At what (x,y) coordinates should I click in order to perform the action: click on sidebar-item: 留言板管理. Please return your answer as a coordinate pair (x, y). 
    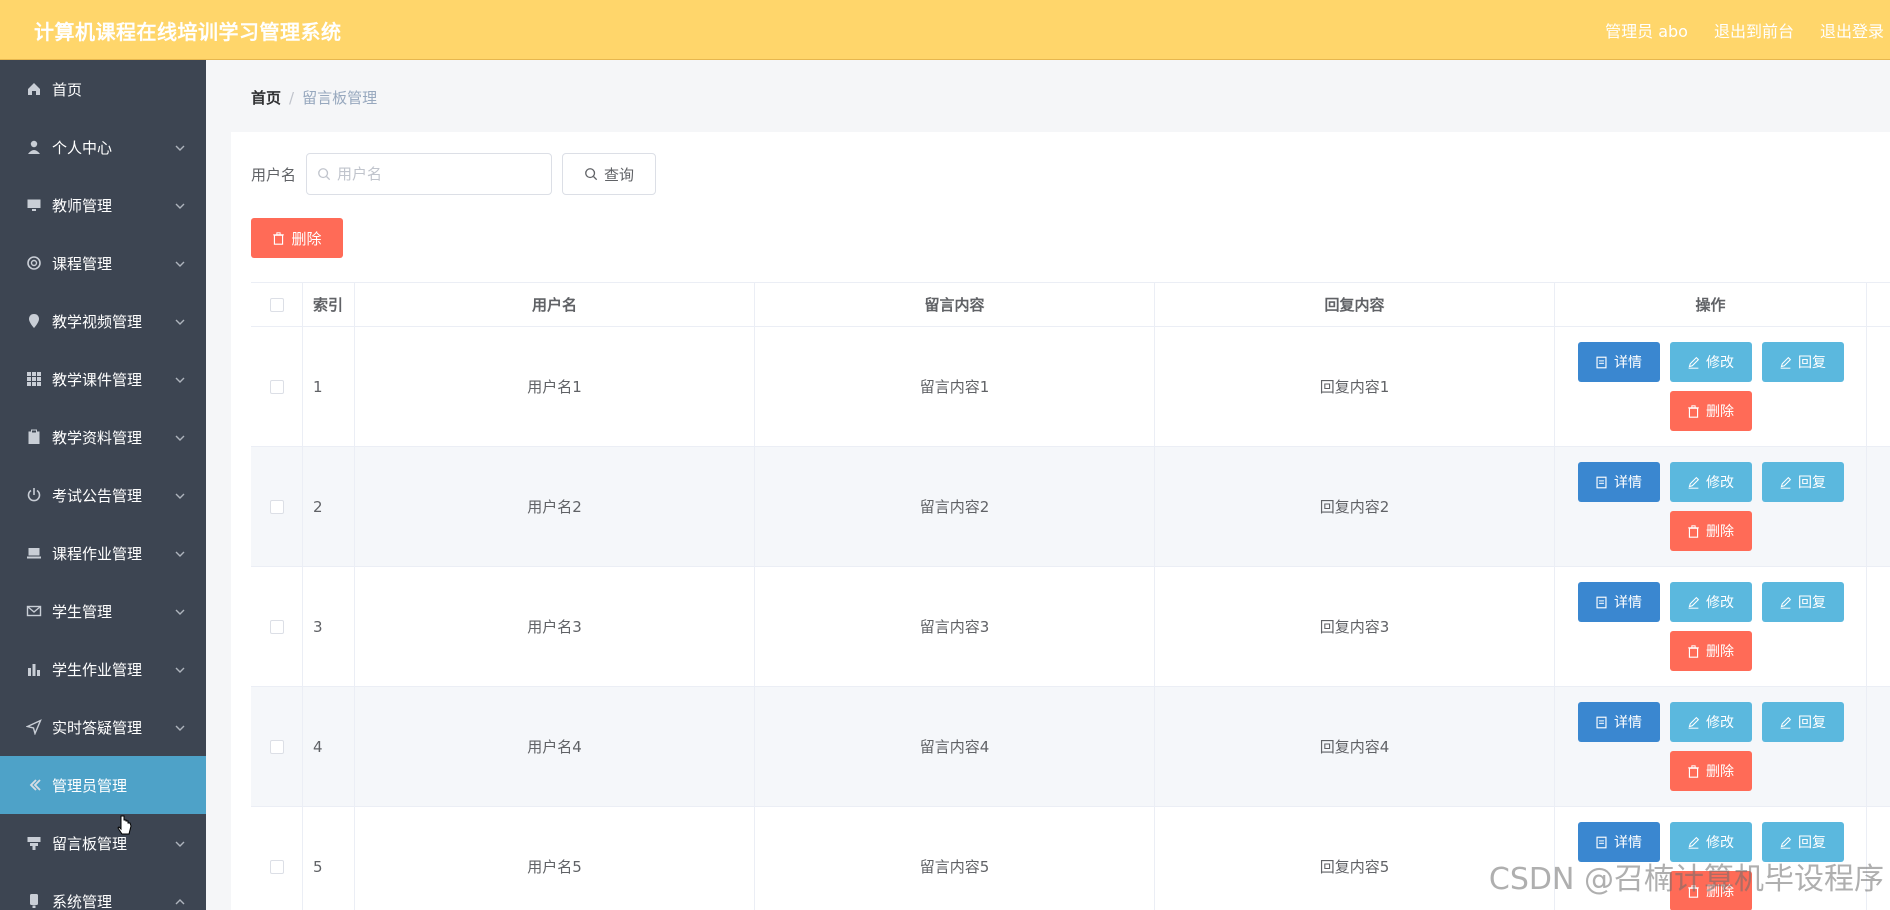
    Looking at the image, I should click on (103, 843).